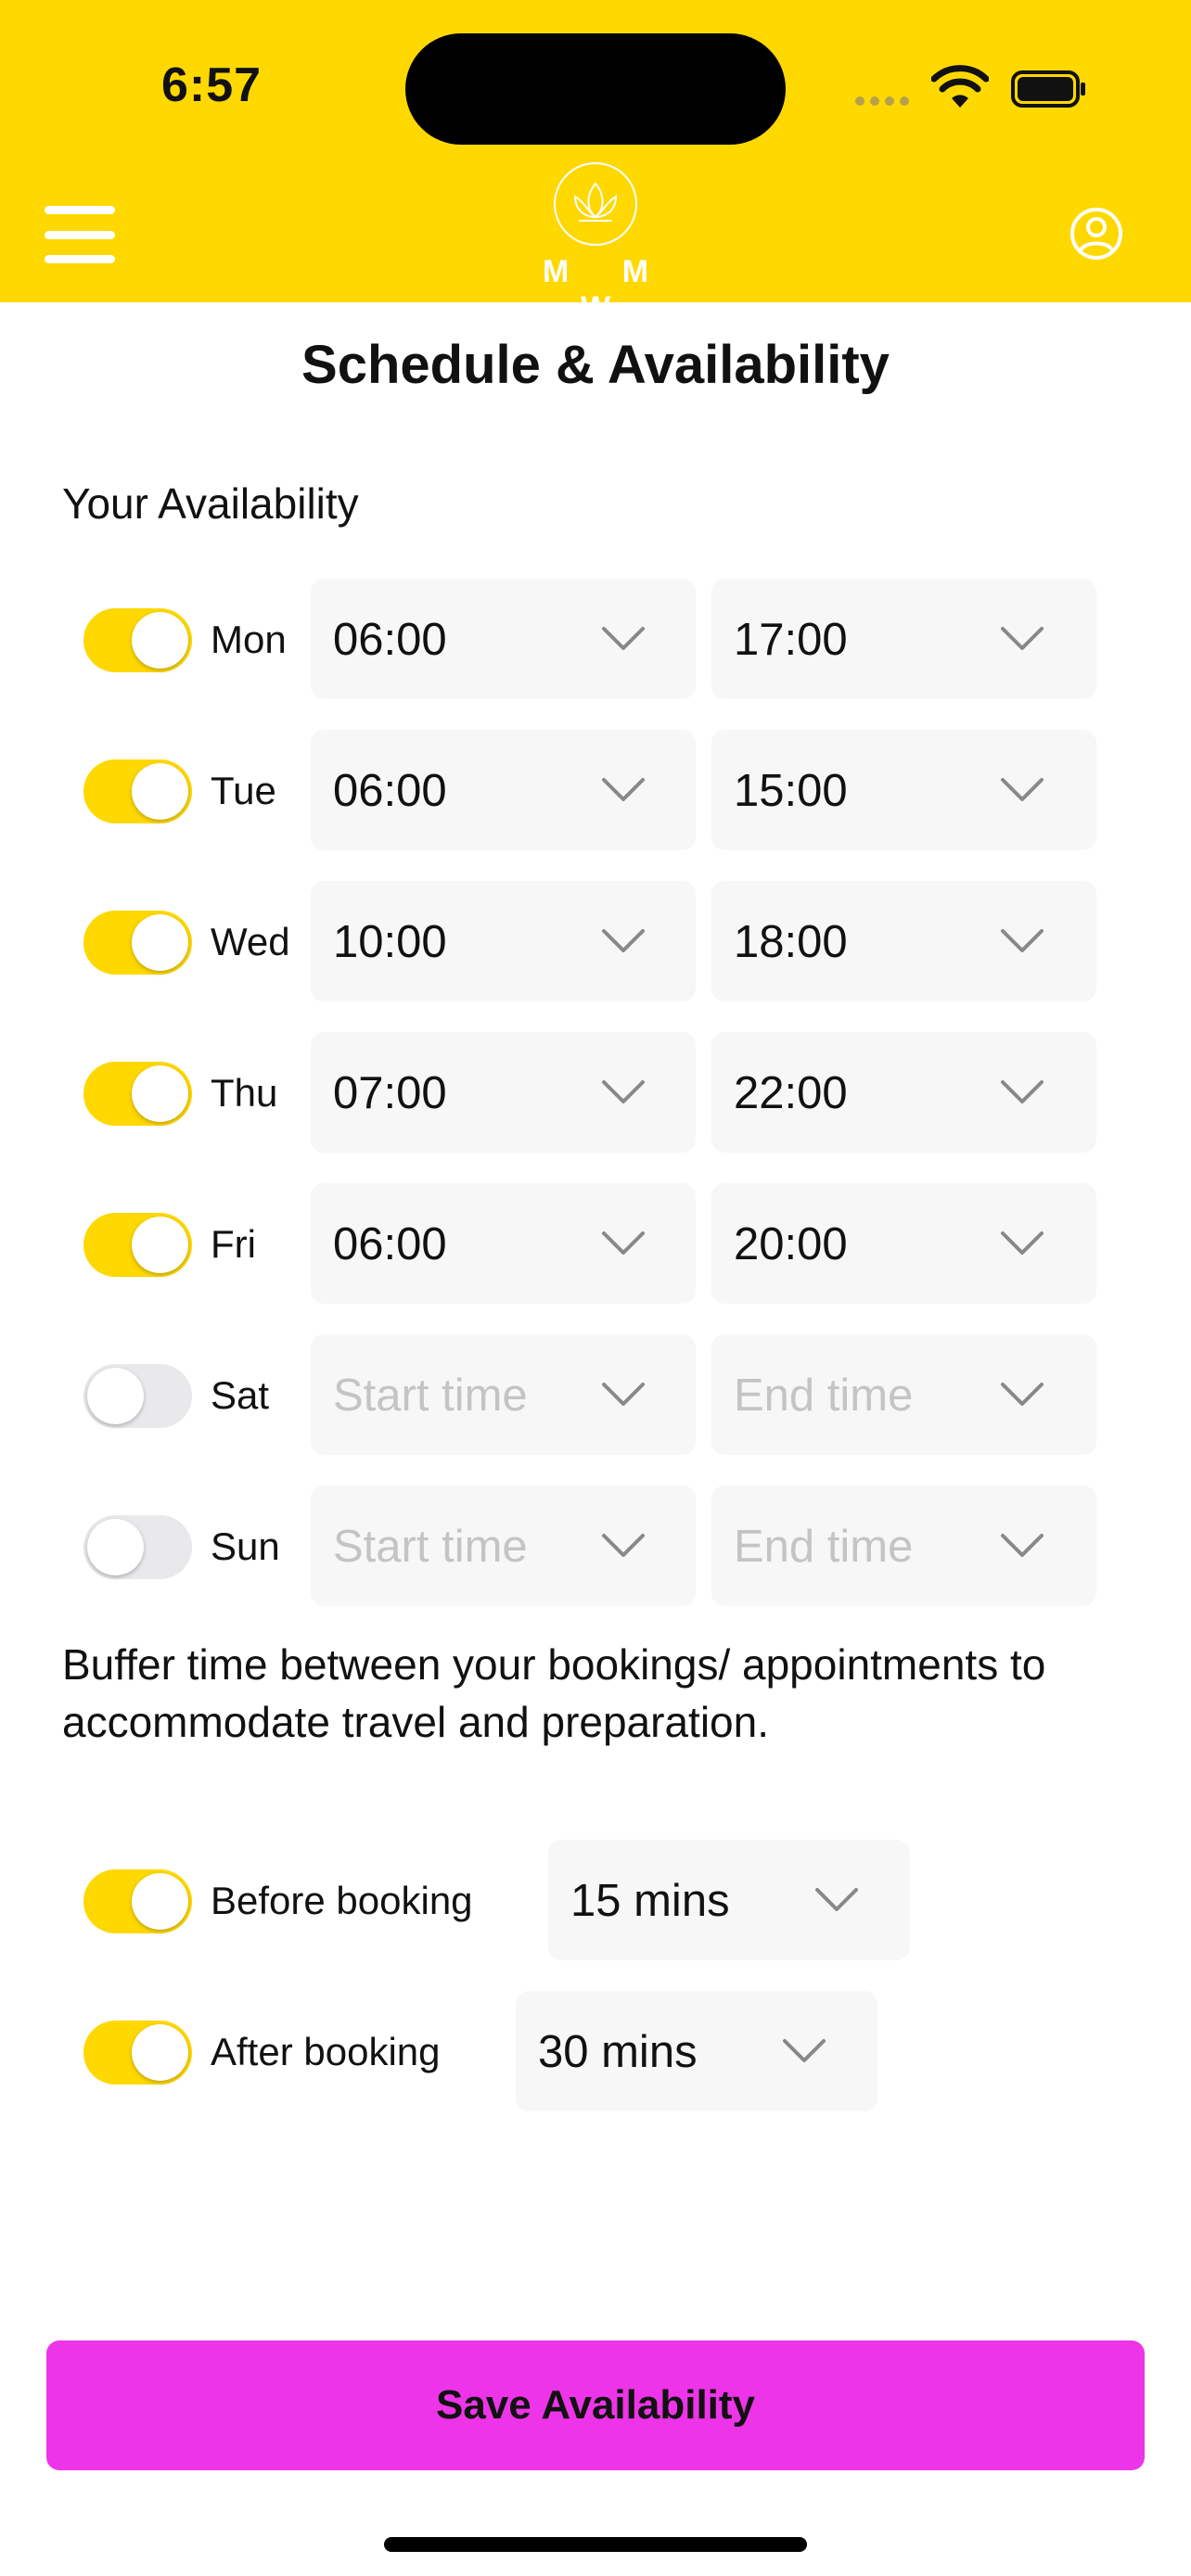 The width and height of the screenshot is (1191, 2576). I want to click on after-booking-select: 30 mins, so click(696, 2051).